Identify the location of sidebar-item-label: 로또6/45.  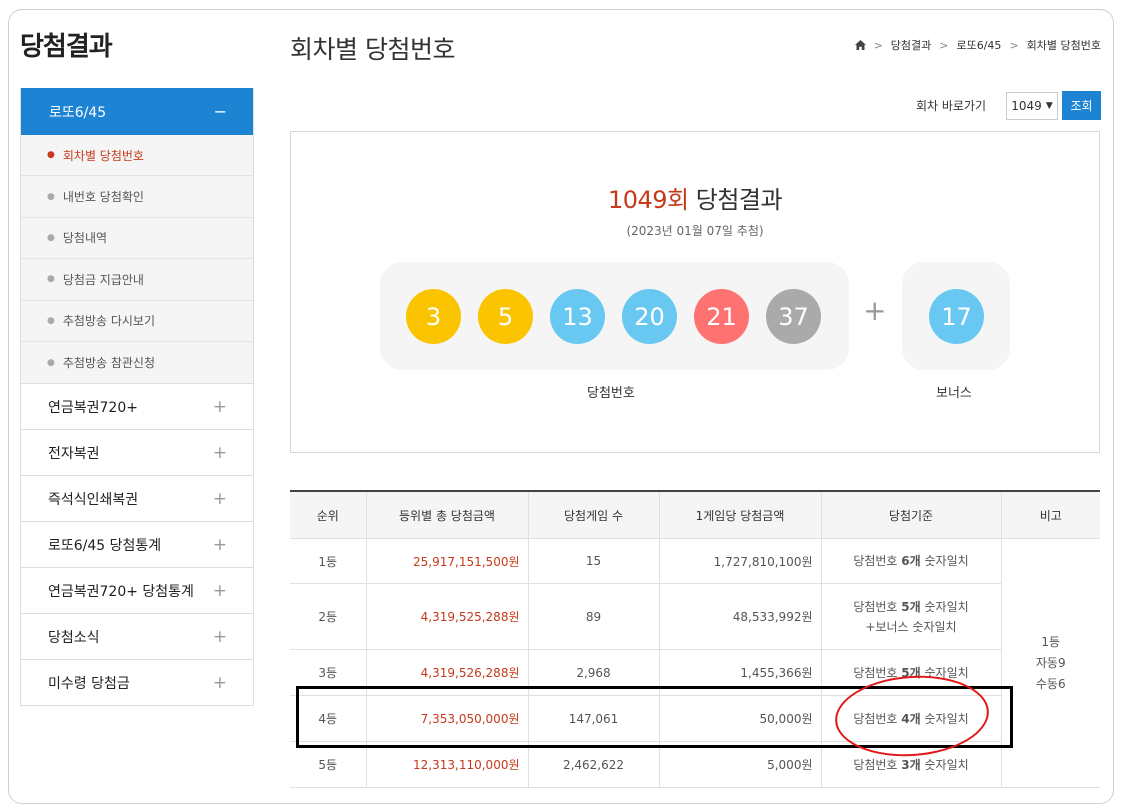
(78, 112).